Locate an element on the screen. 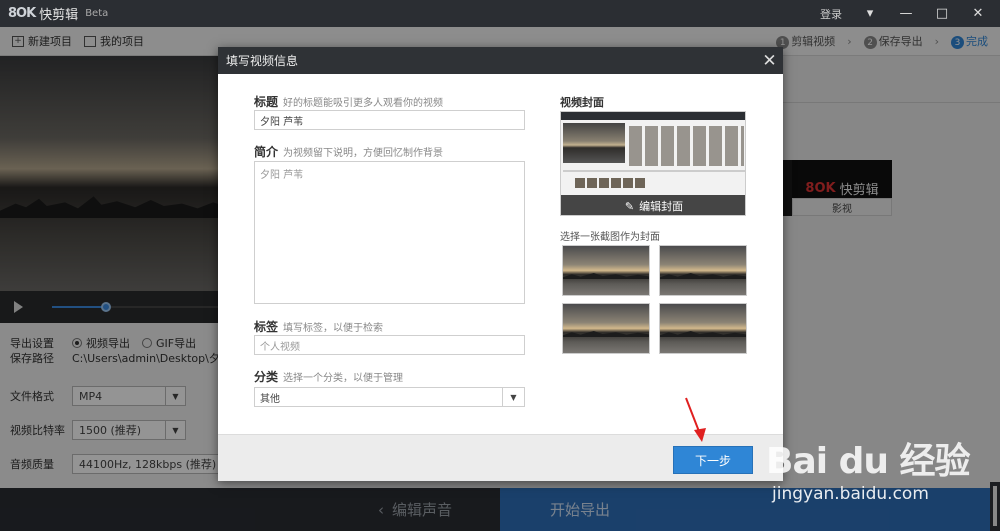  app-logo: 8OK 快剪辑 Beta is located at coordinates (54, 13).